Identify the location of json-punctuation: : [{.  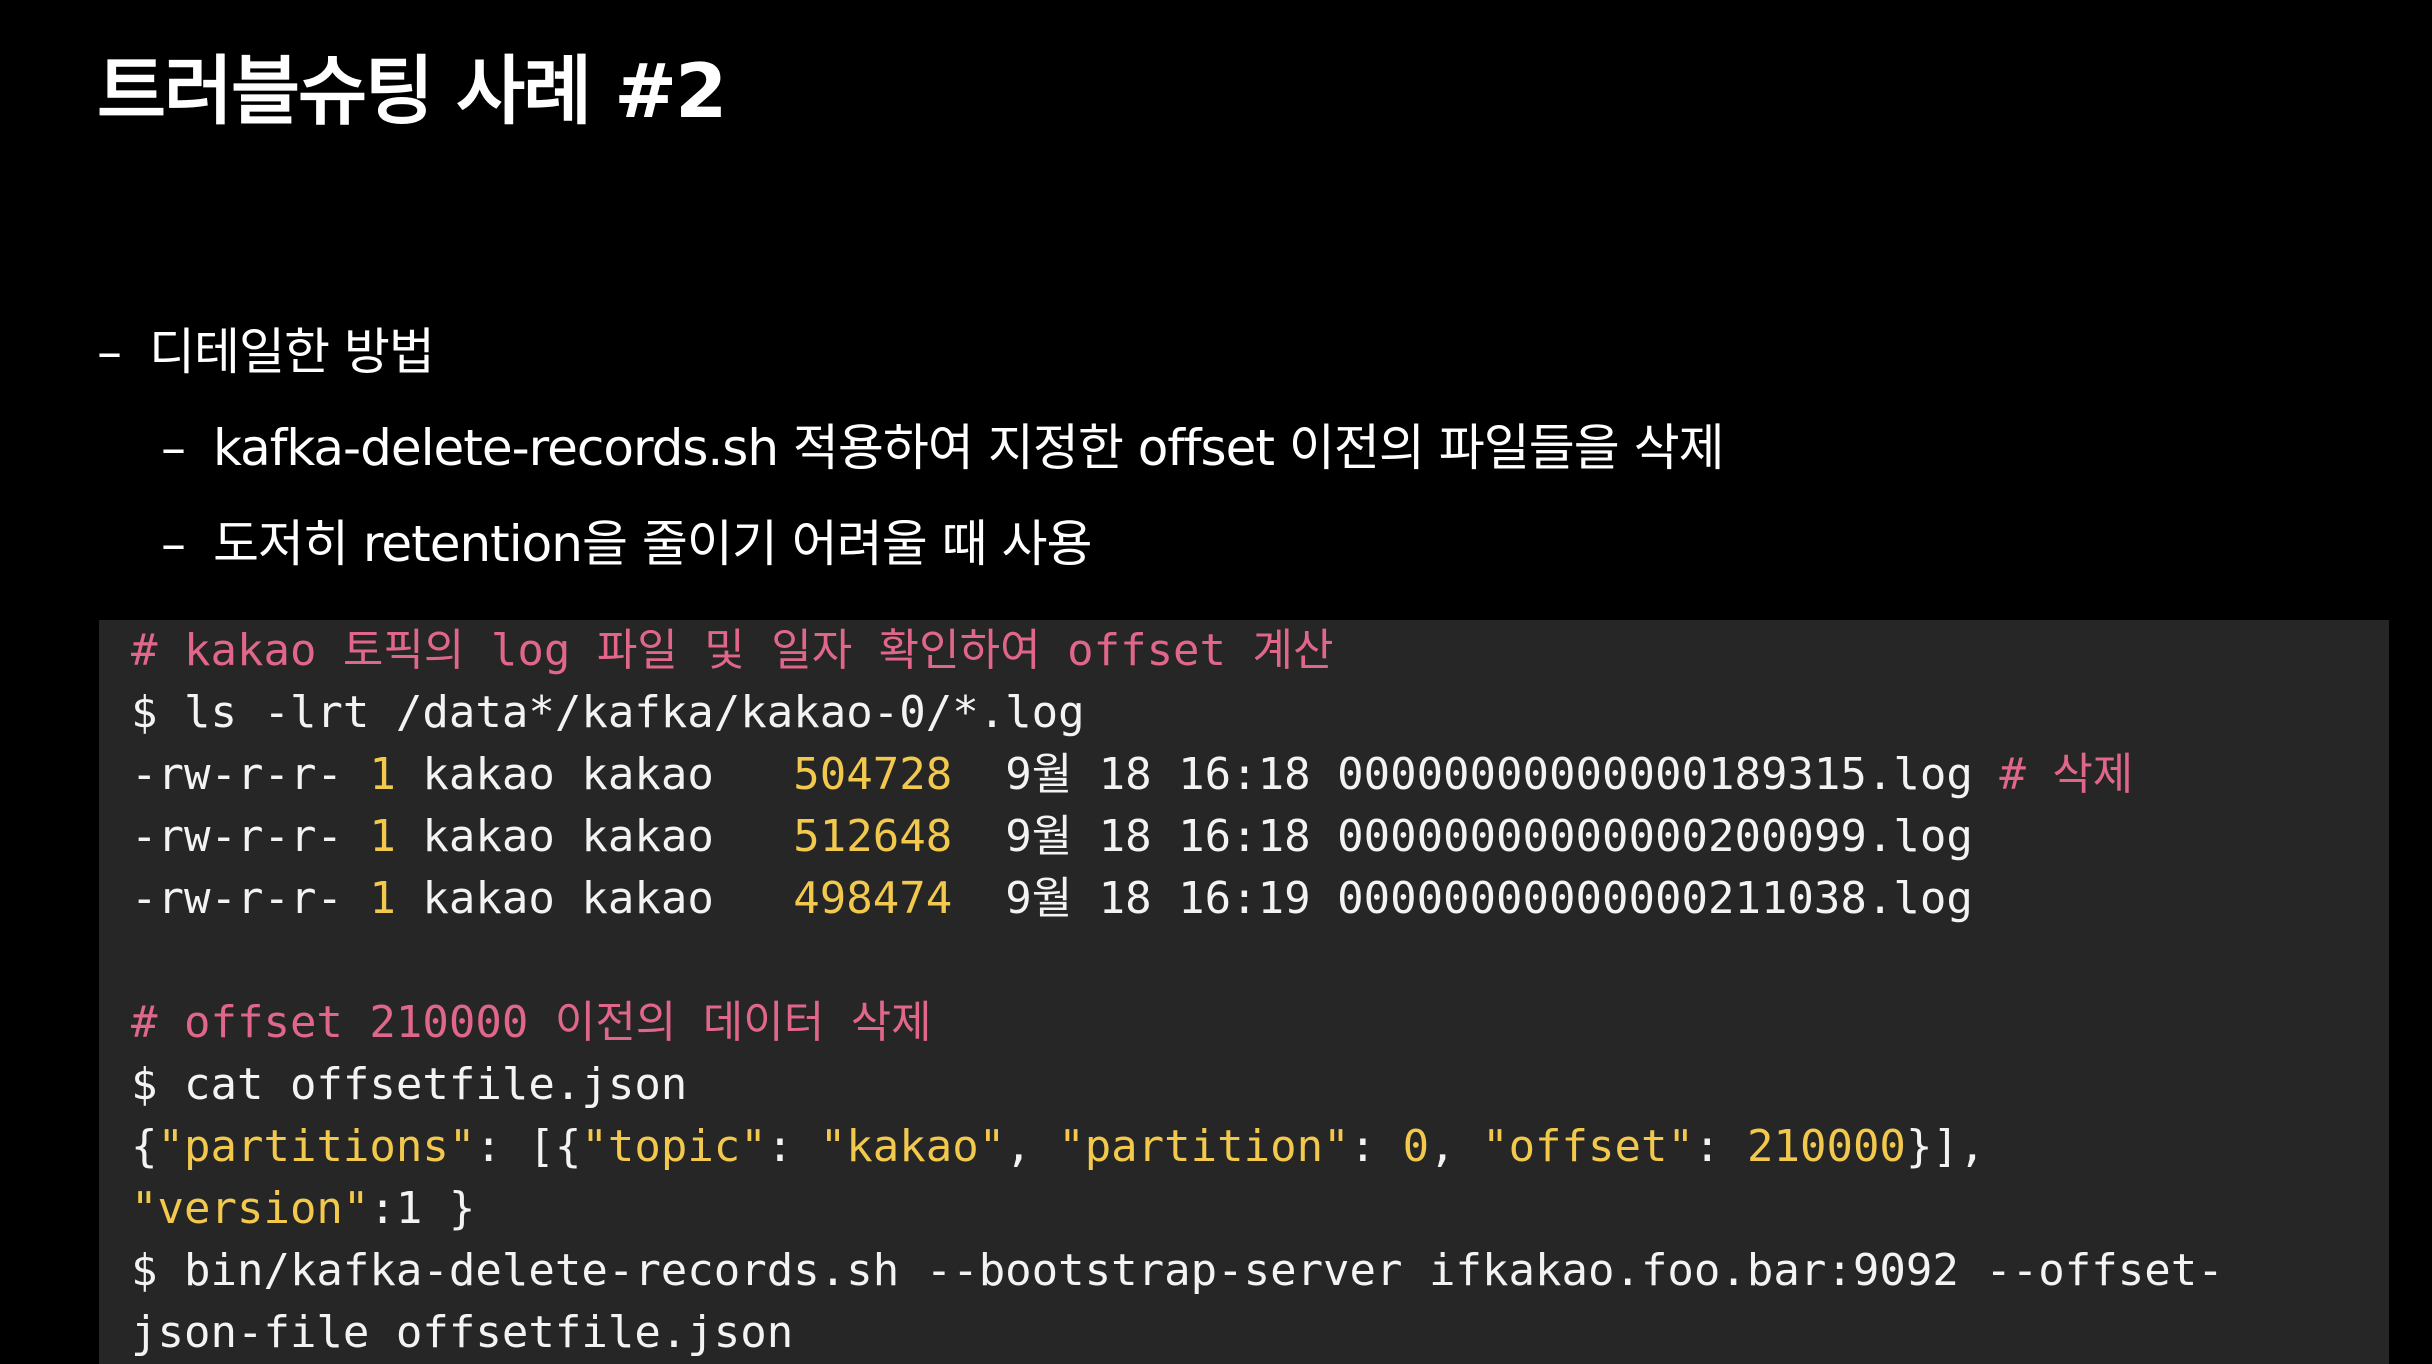
(528, 1146).